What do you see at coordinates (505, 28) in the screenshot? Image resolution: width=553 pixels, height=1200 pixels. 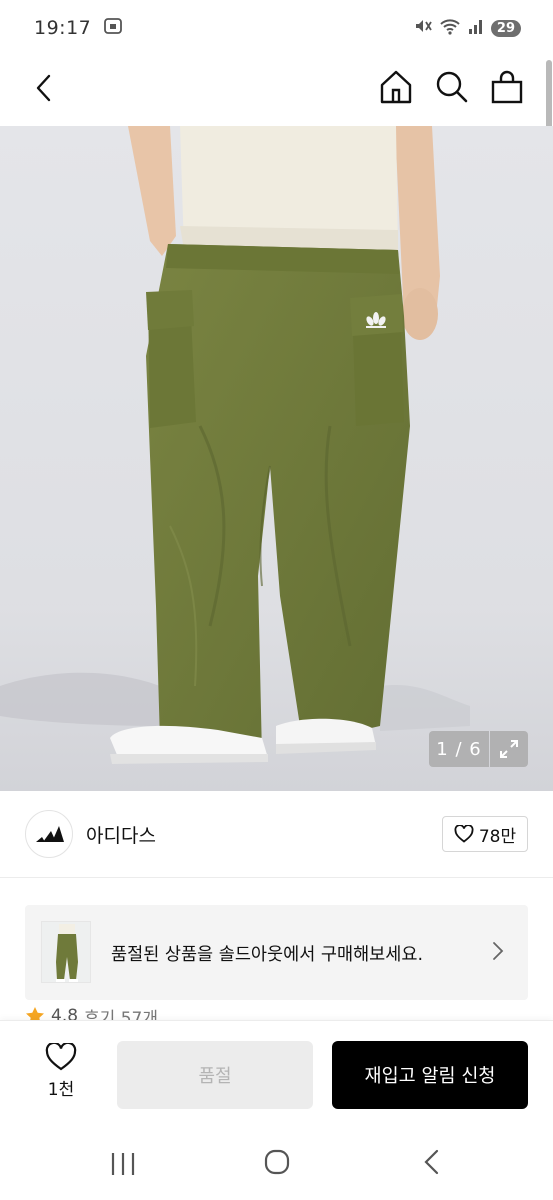 I see `battery-indicator: 29` at bounding box center [505, 28].